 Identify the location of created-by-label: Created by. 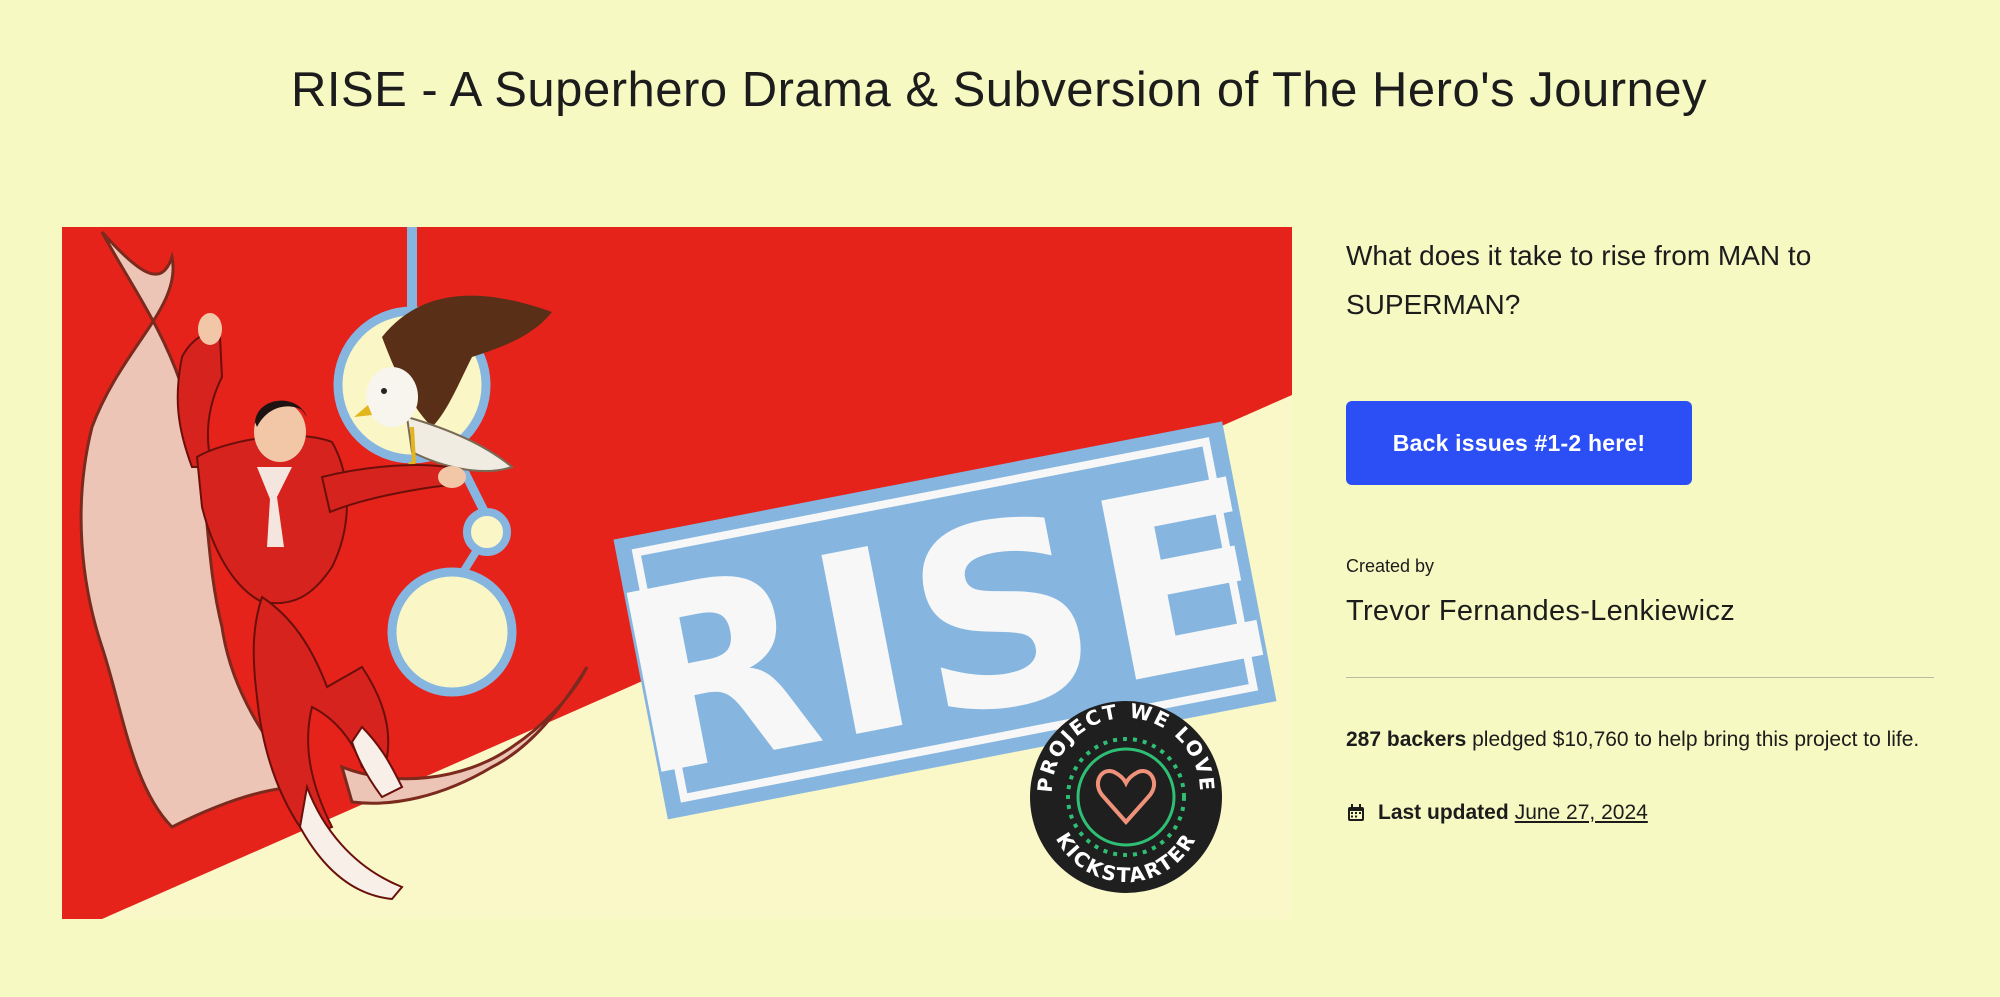
(1390, 566).